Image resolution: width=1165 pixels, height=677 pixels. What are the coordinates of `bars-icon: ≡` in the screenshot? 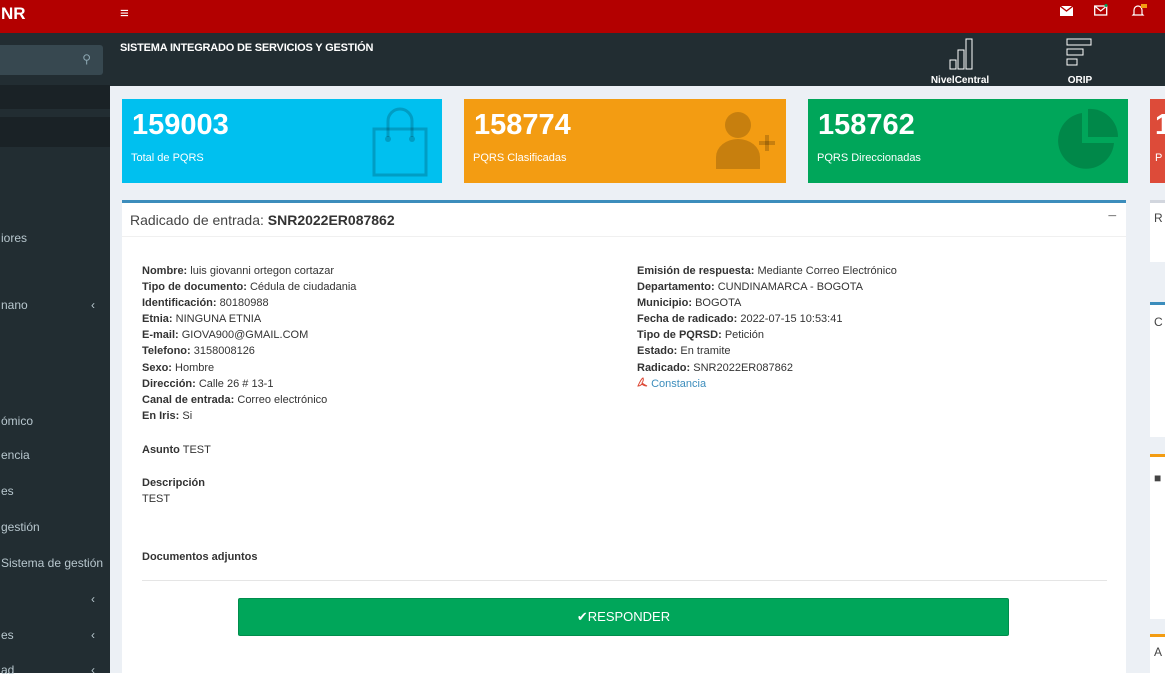 It's located at (124, 13).